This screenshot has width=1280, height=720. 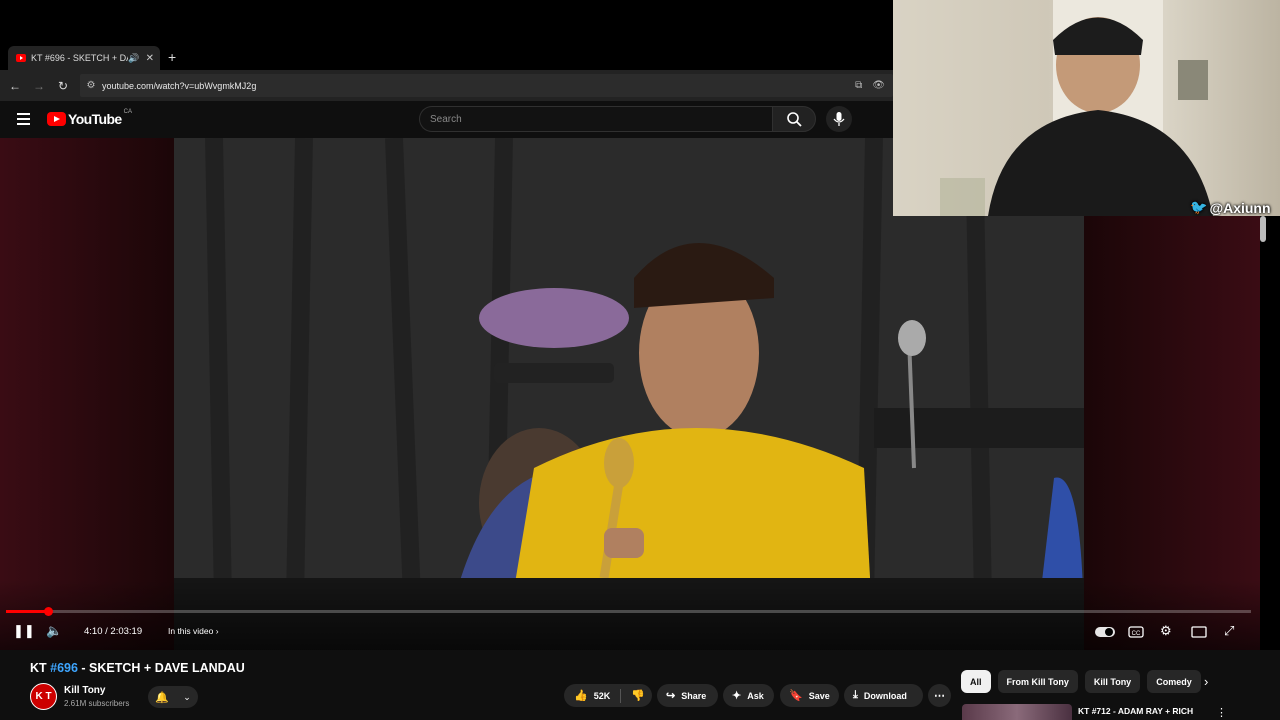 I want to click on site-info-icon: ⚙, so click(x=91, y=85).